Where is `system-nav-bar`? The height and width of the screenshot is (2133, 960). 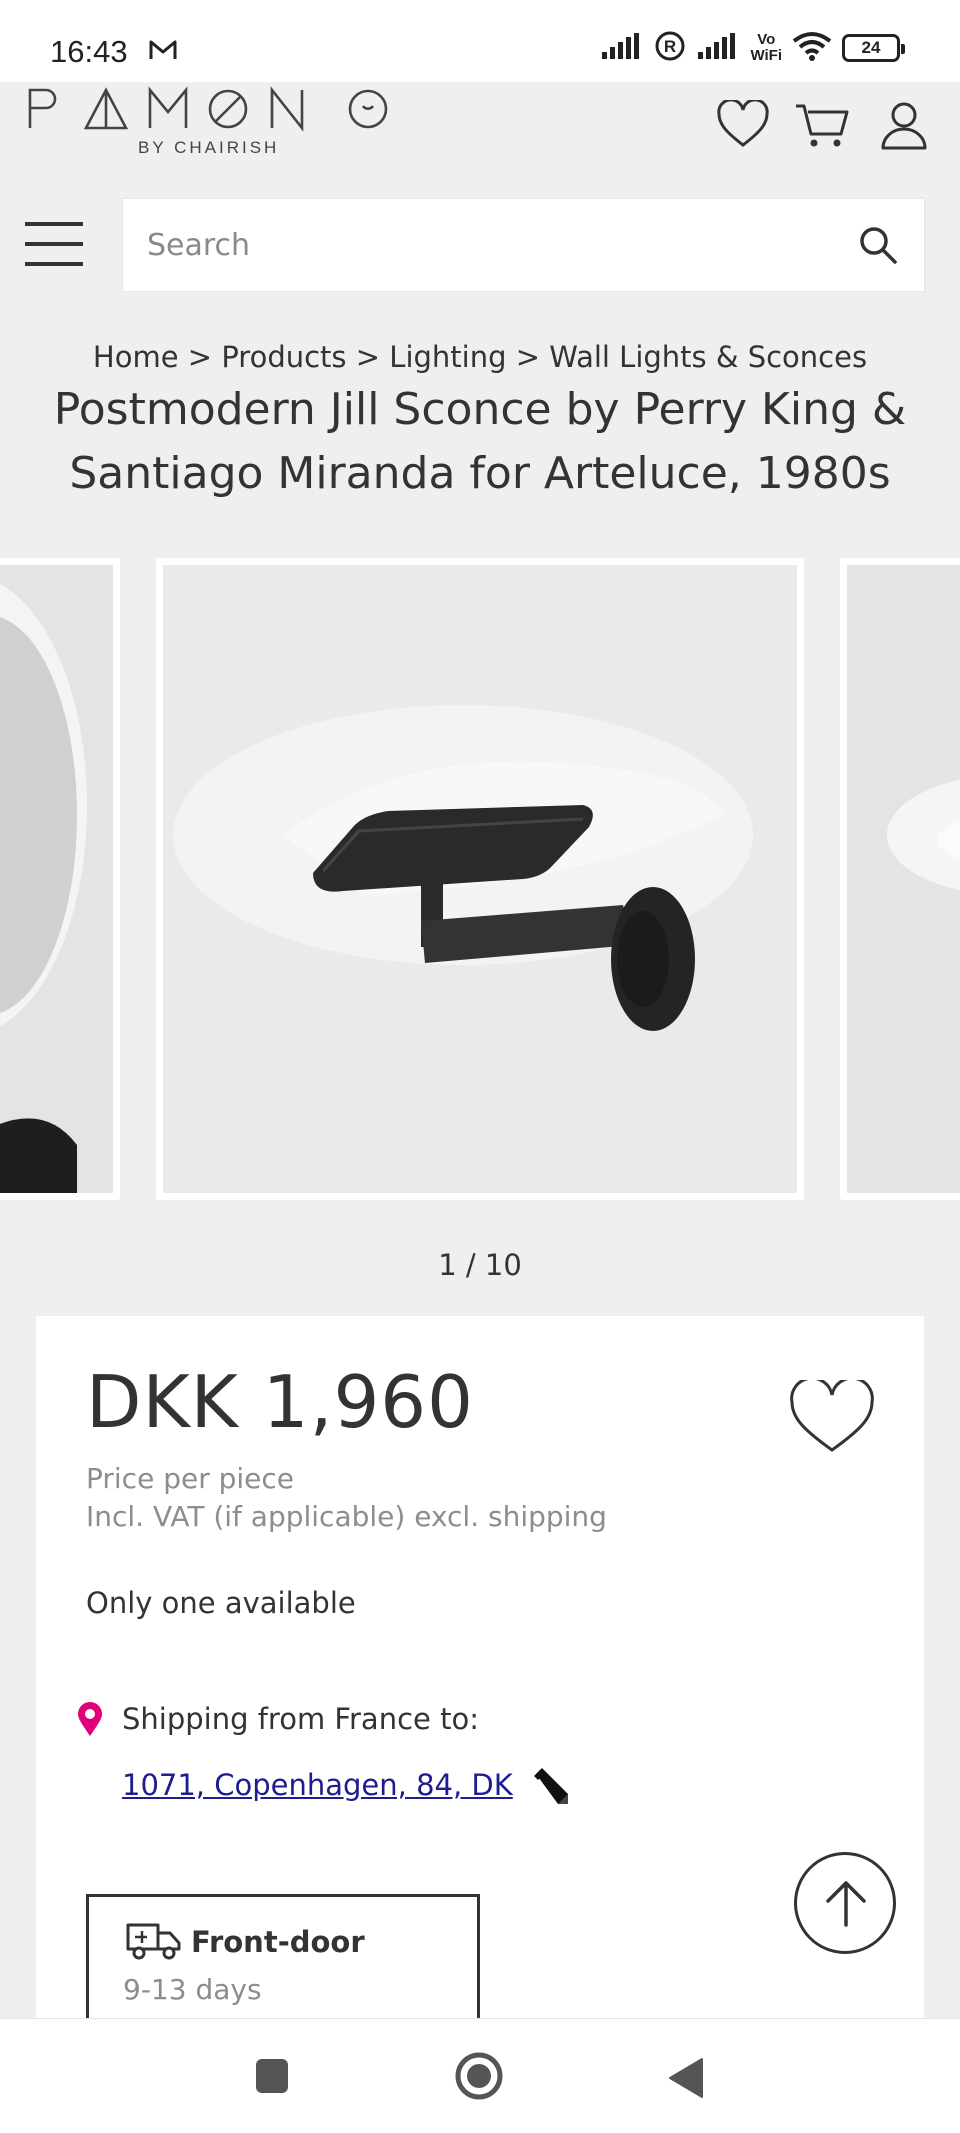
system-nav-bar is located at coordinates (480, 2075).